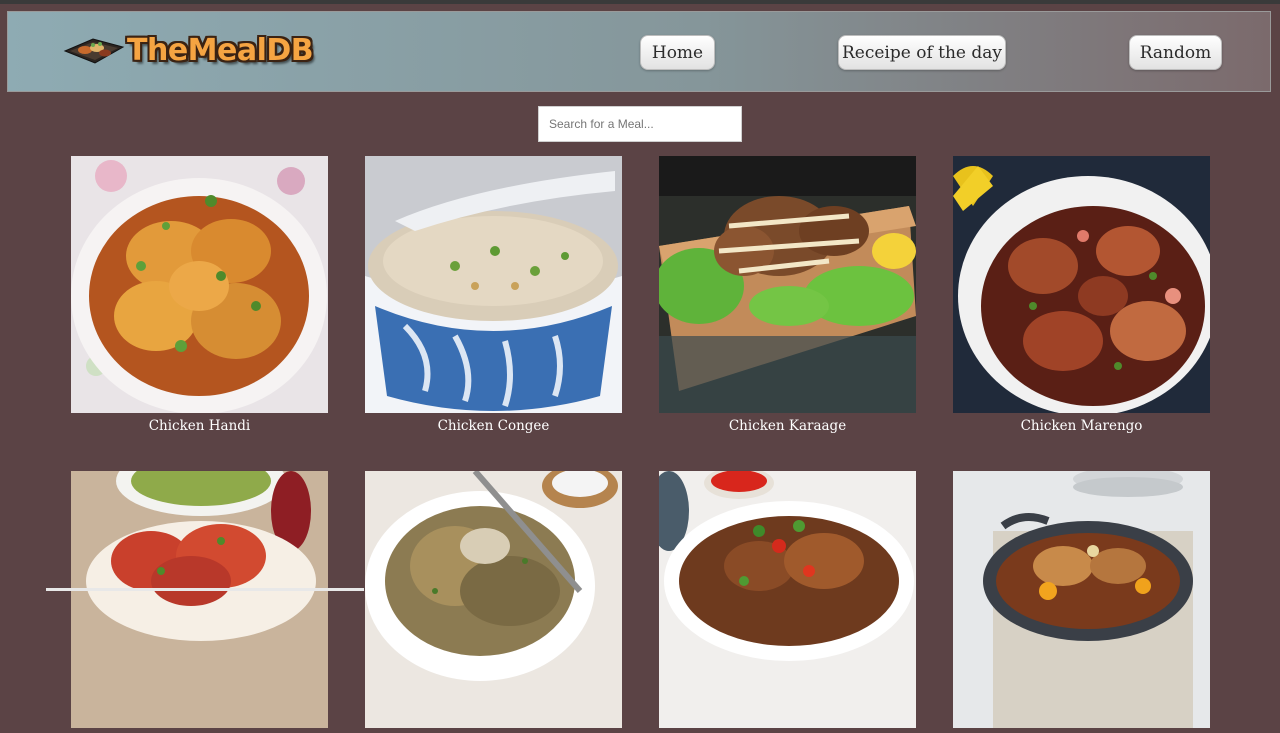 This screenshot has width=1280, height=733. What do you see at coordinates (220, 50) in the screenshot?
I see `brand-name: TheMealDB` at bounding box center [220, 50].